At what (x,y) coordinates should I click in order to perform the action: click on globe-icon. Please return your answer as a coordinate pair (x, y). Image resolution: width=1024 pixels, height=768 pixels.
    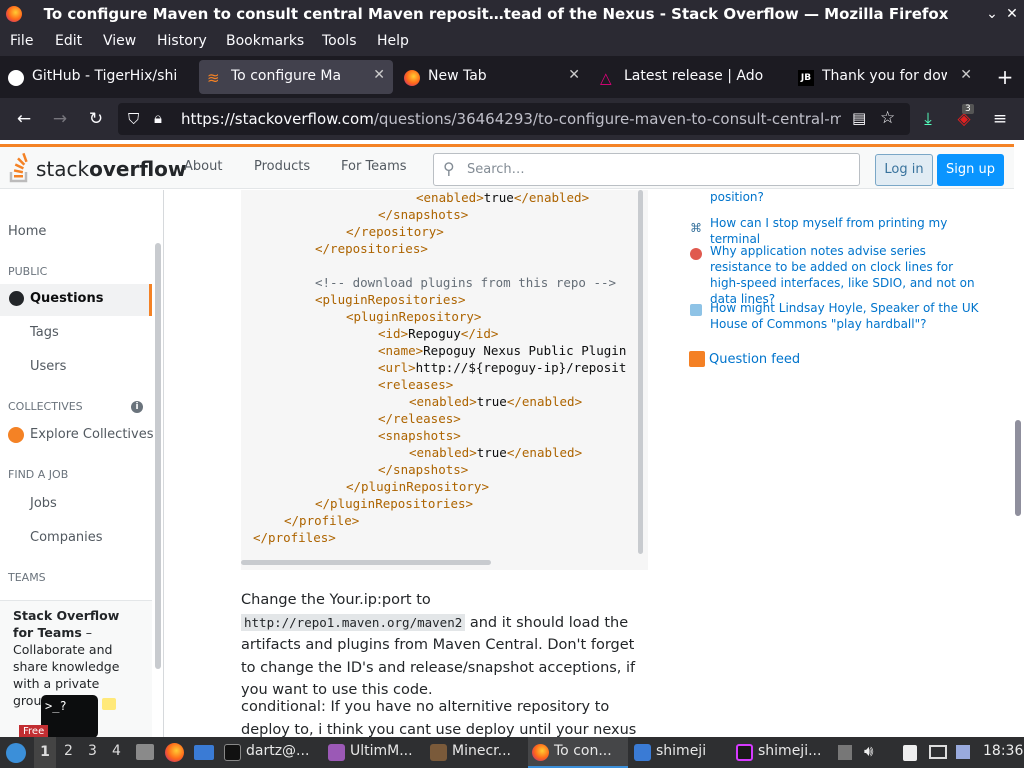
    Looking at the image, I should click on (16, 298).